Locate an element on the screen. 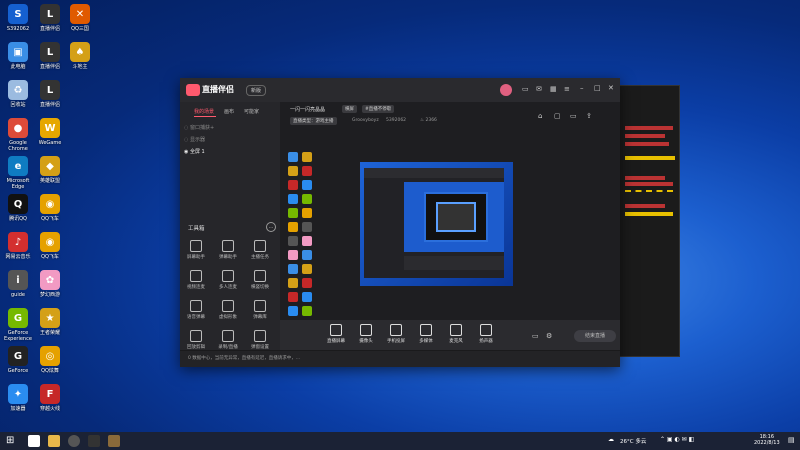  tool-item: 弹窗设置 is located at coordinates (260, 340).